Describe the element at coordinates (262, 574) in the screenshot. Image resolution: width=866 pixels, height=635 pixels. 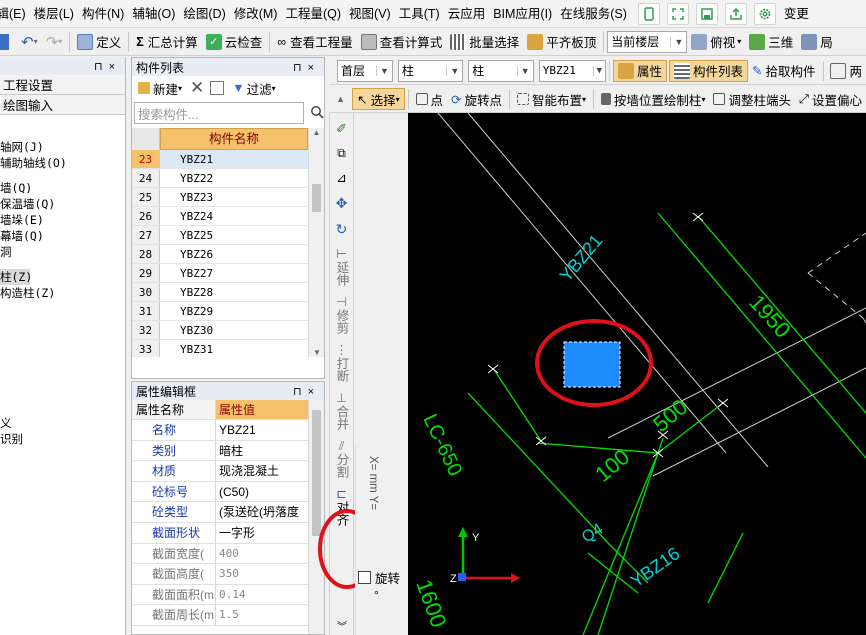
I see `property-value: 350` at that location.